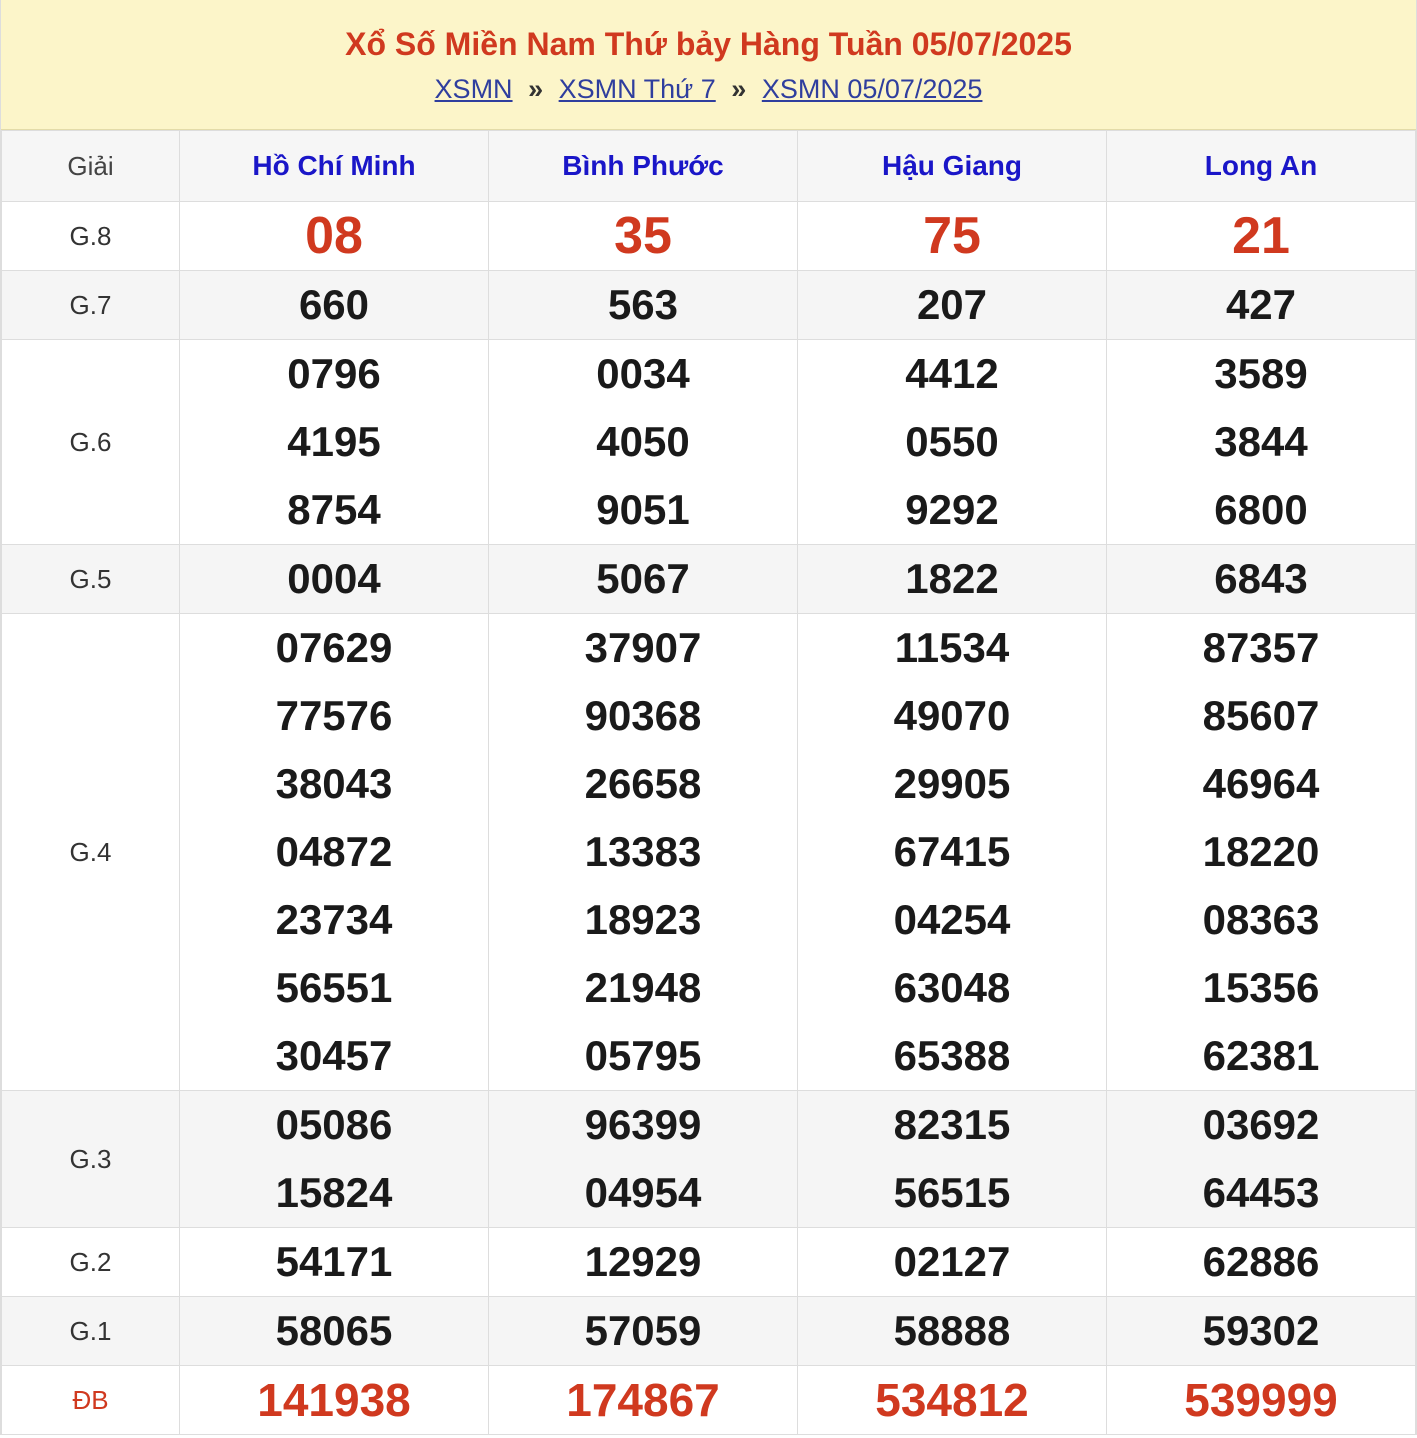 The height and width of the screenshot is (1438, 1417). I want to click on prize-number: 21948, so click(643, 987).